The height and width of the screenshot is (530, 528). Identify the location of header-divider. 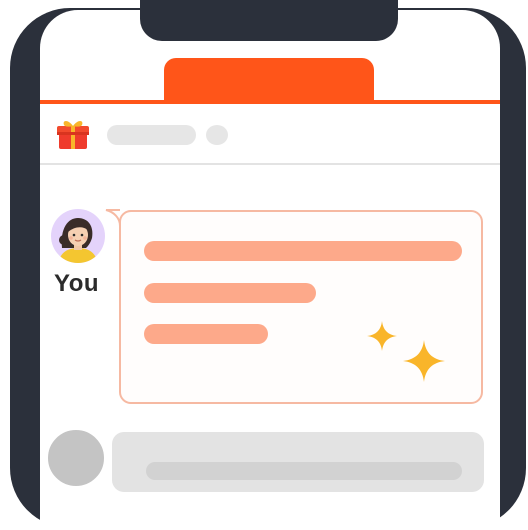
(270, 164).